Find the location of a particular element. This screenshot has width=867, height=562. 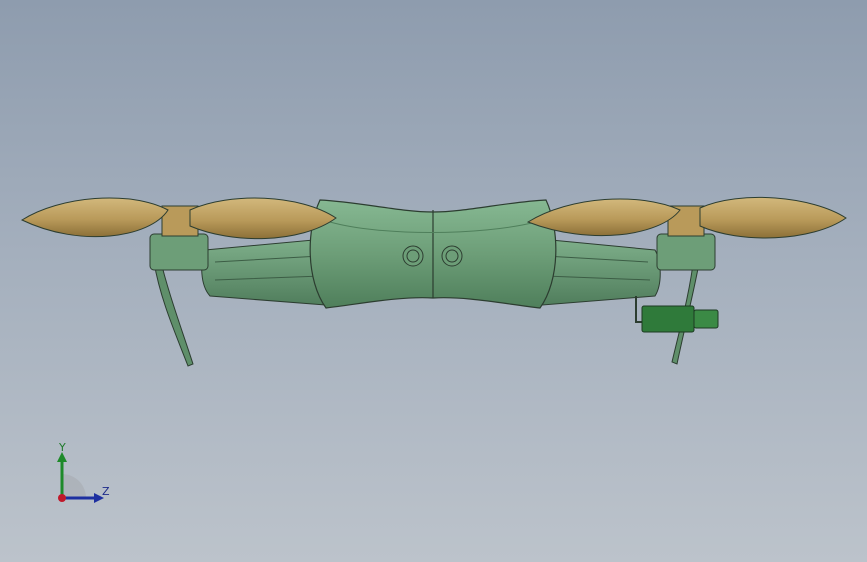

axis-z-label: Z is located at coordinates (106, 491).